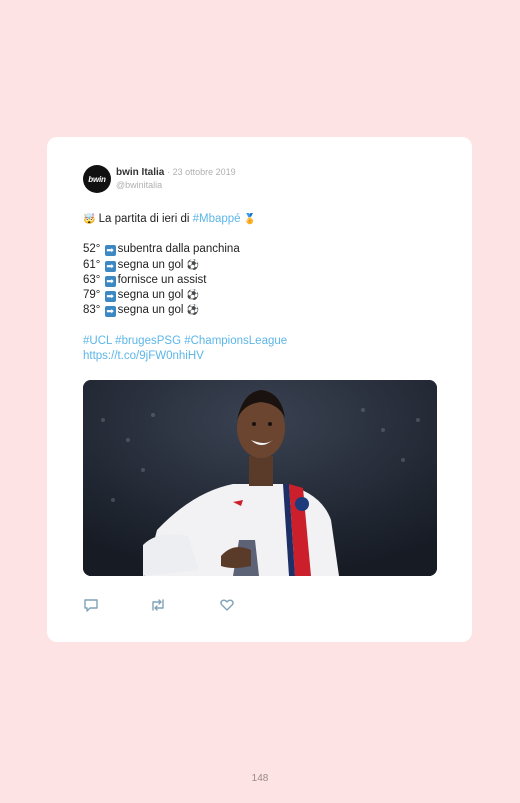 This screenshot has width=520, height=803. Describe the element at coordinates (250, 219) in the screenshot. I see `medal-emoji: 🏅` at that location.